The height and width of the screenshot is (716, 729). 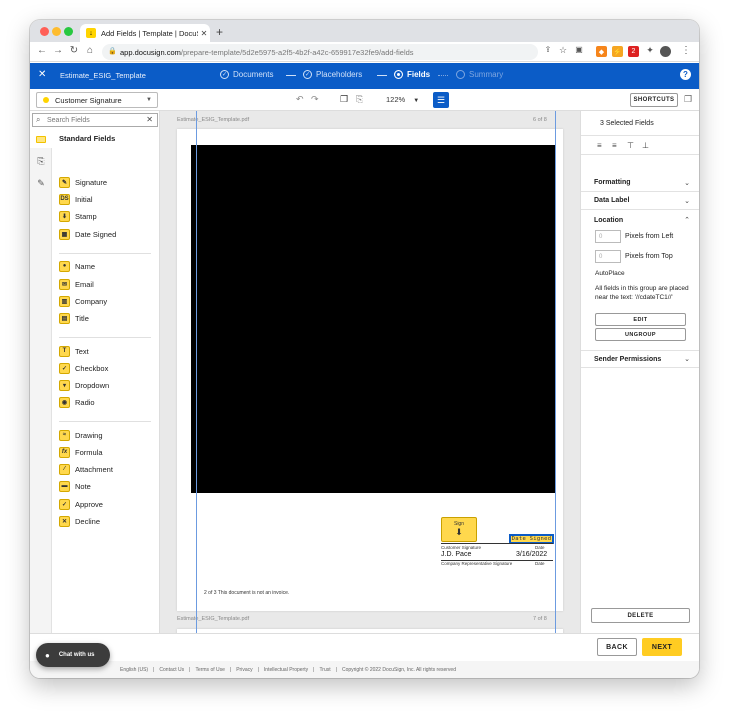 I want to click on field-text: T Text, so click(x=74, y=351).